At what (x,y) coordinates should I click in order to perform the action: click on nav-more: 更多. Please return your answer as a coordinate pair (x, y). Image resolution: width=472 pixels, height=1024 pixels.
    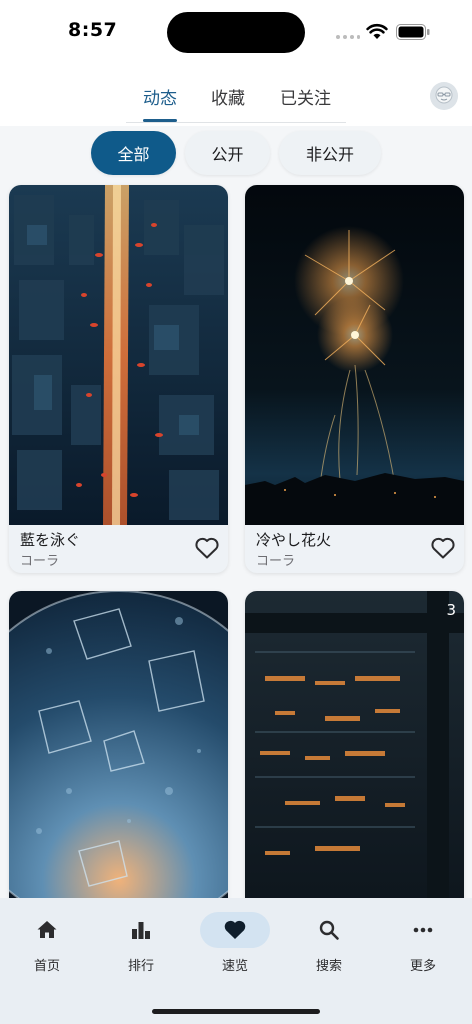
    Looking at the image, I should click on (423, 943).